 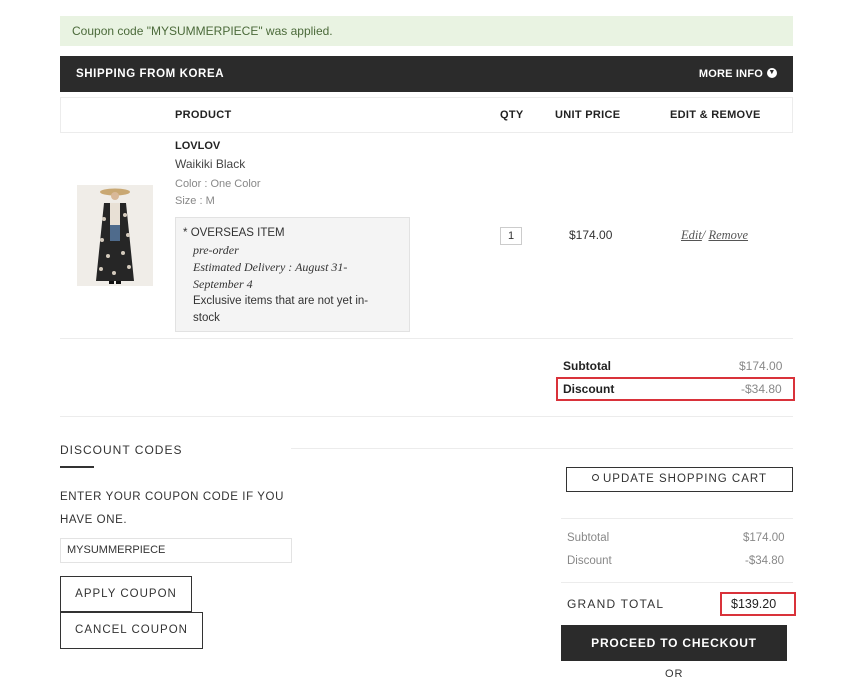 What do you see at coordinates (761, 389) in the screenshot?
I see `cart-discount-value: -$34.80` at bounding box center [761, 389].